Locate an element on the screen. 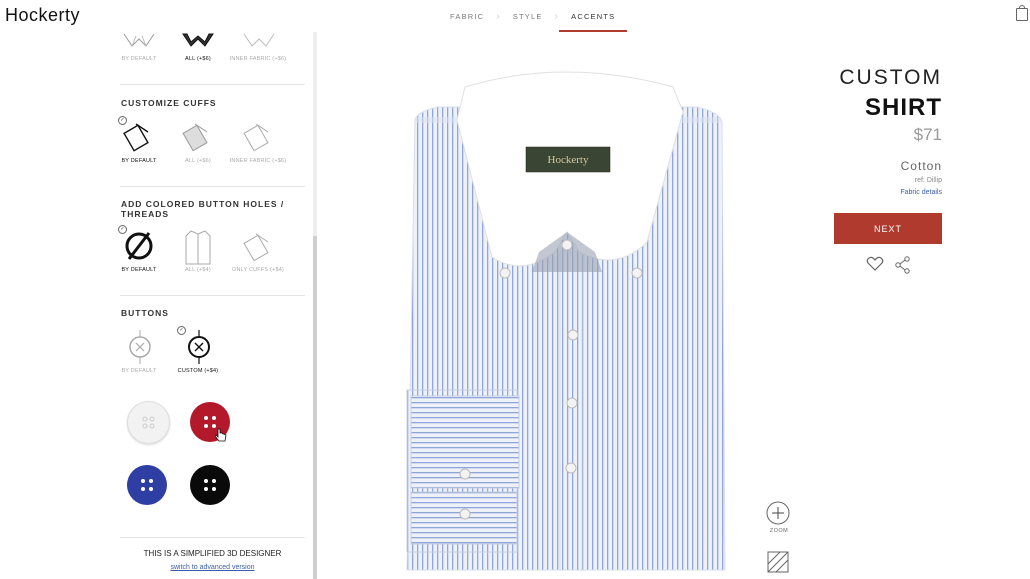 The width and height of the screenshot is (1030, 579). collar-option-label: ALL (+$6) is located at coordinates (198, 59).